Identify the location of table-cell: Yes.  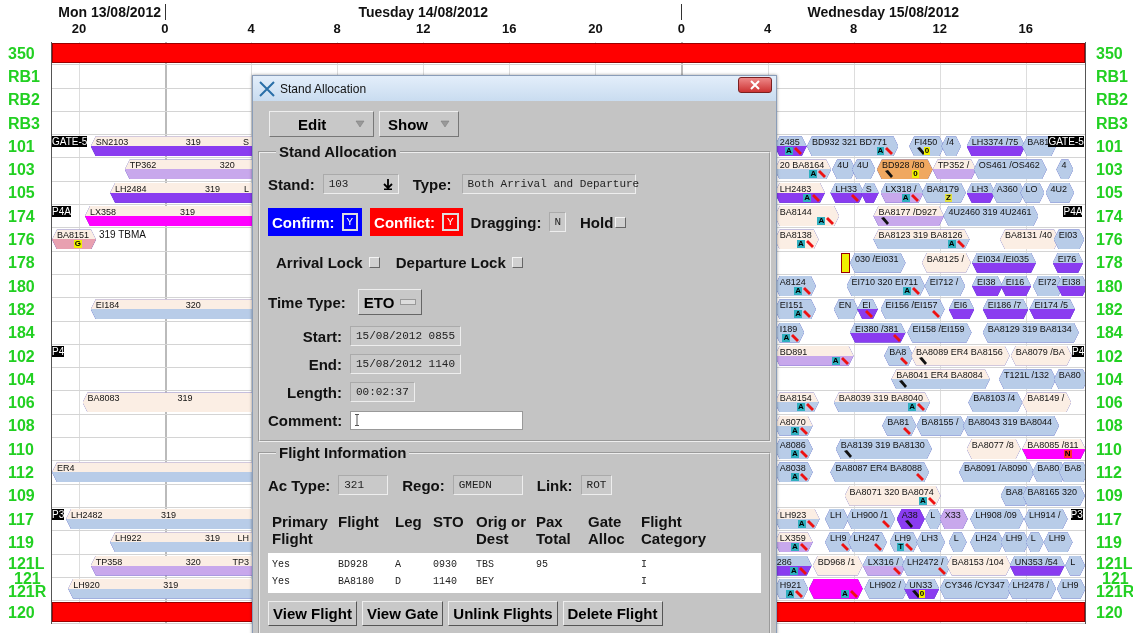
(281, 581).